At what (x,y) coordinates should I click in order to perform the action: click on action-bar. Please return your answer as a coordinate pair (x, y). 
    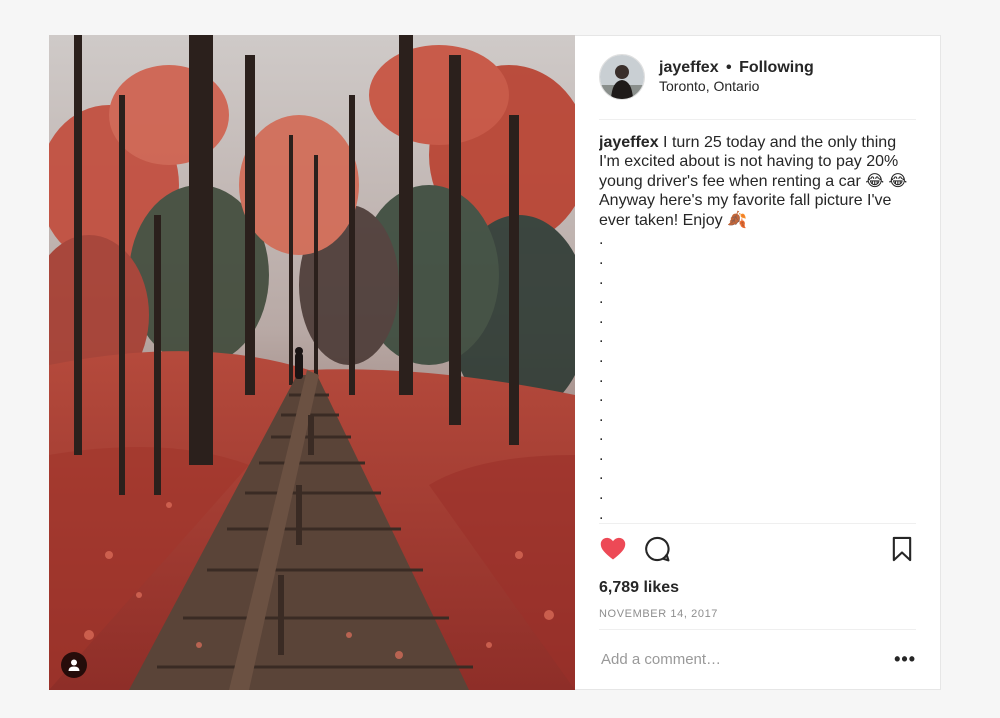
    Looking at the image, I should click on (757, 548).